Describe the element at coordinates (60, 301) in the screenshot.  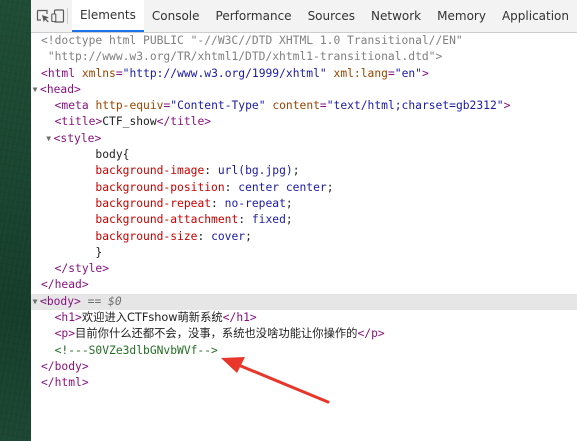
I see `body-tag-name: body` at that location.